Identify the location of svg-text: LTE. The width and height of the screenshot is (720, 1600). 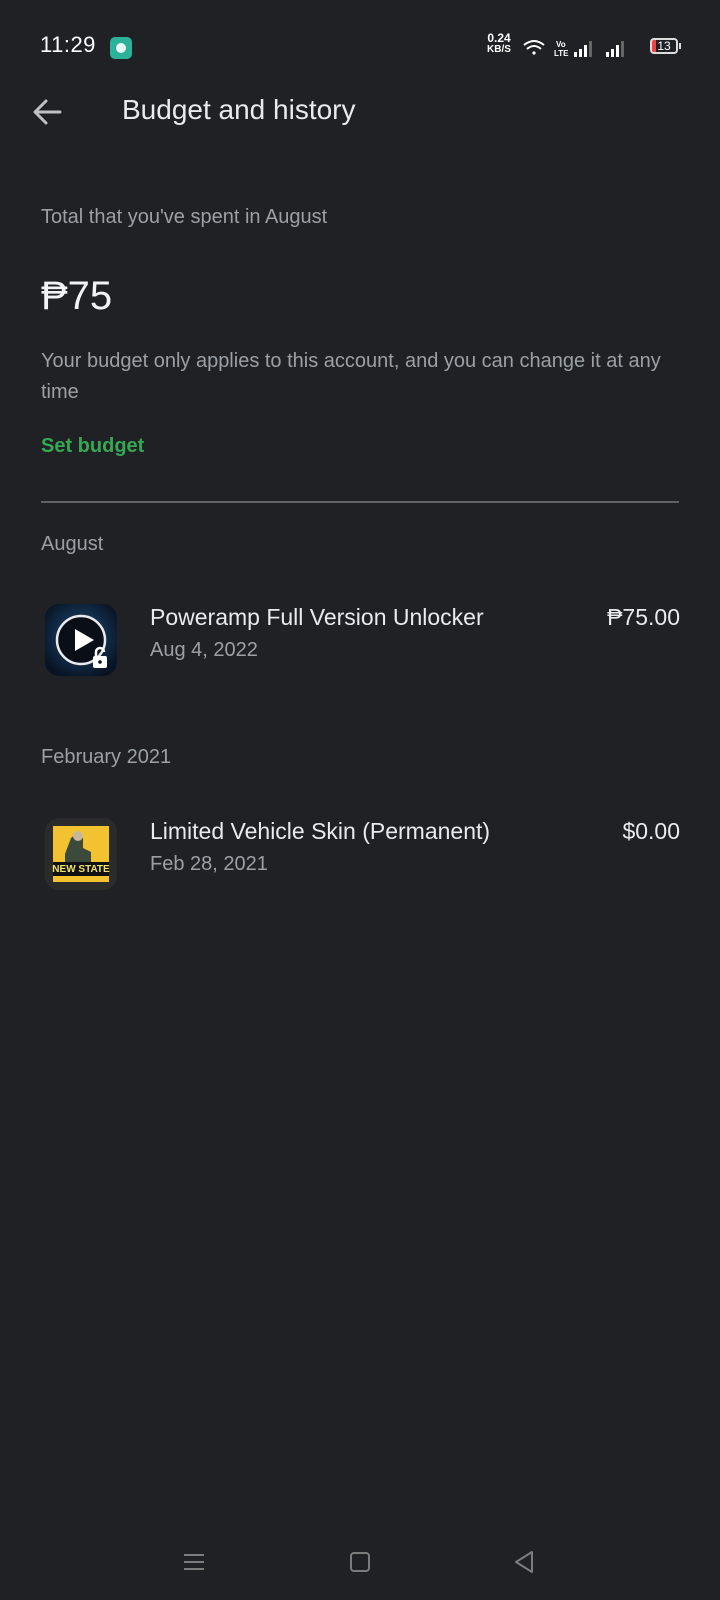
(561, 53).